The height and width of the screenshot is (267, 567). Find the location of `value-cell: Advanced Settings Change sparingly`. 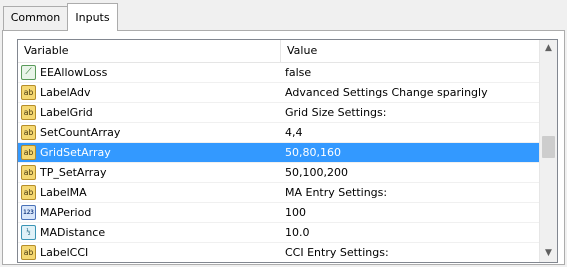

value-cell: Advanced Settings Change sparingly is located at coordinates (411, 92).